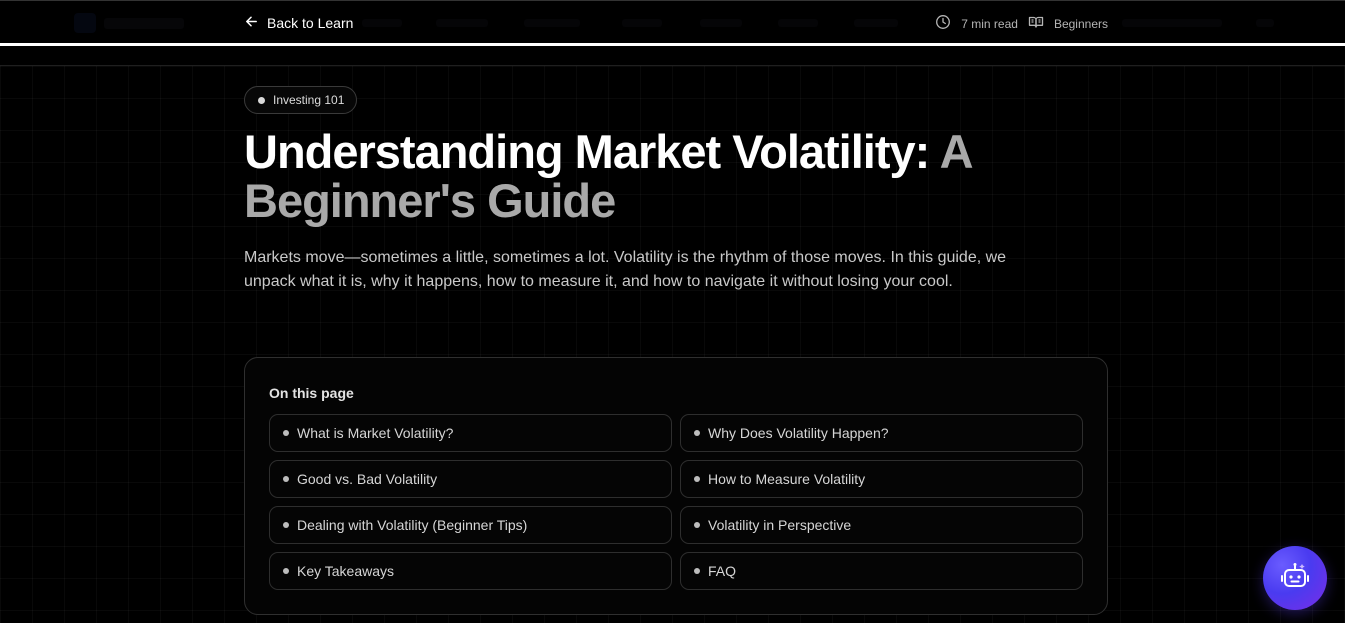 This screenshot has height=623, width=1345. What do you see at coordinates (780, 525) in the screenshot?
I see `toc-item-label: Volatility in Perspective` at bounding box center [780, 525].